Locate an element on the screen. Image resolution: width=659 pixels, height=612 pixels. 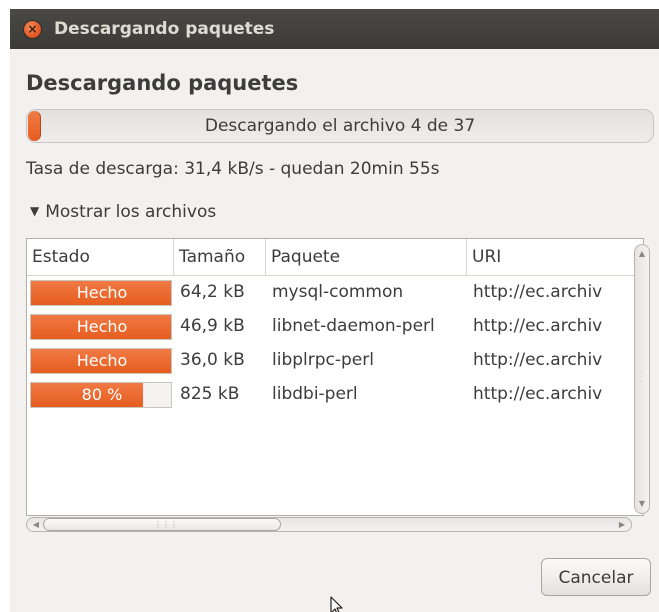
vertical-scrollbar: ▲ · · · ▼ is located at coordinates (642, 379).